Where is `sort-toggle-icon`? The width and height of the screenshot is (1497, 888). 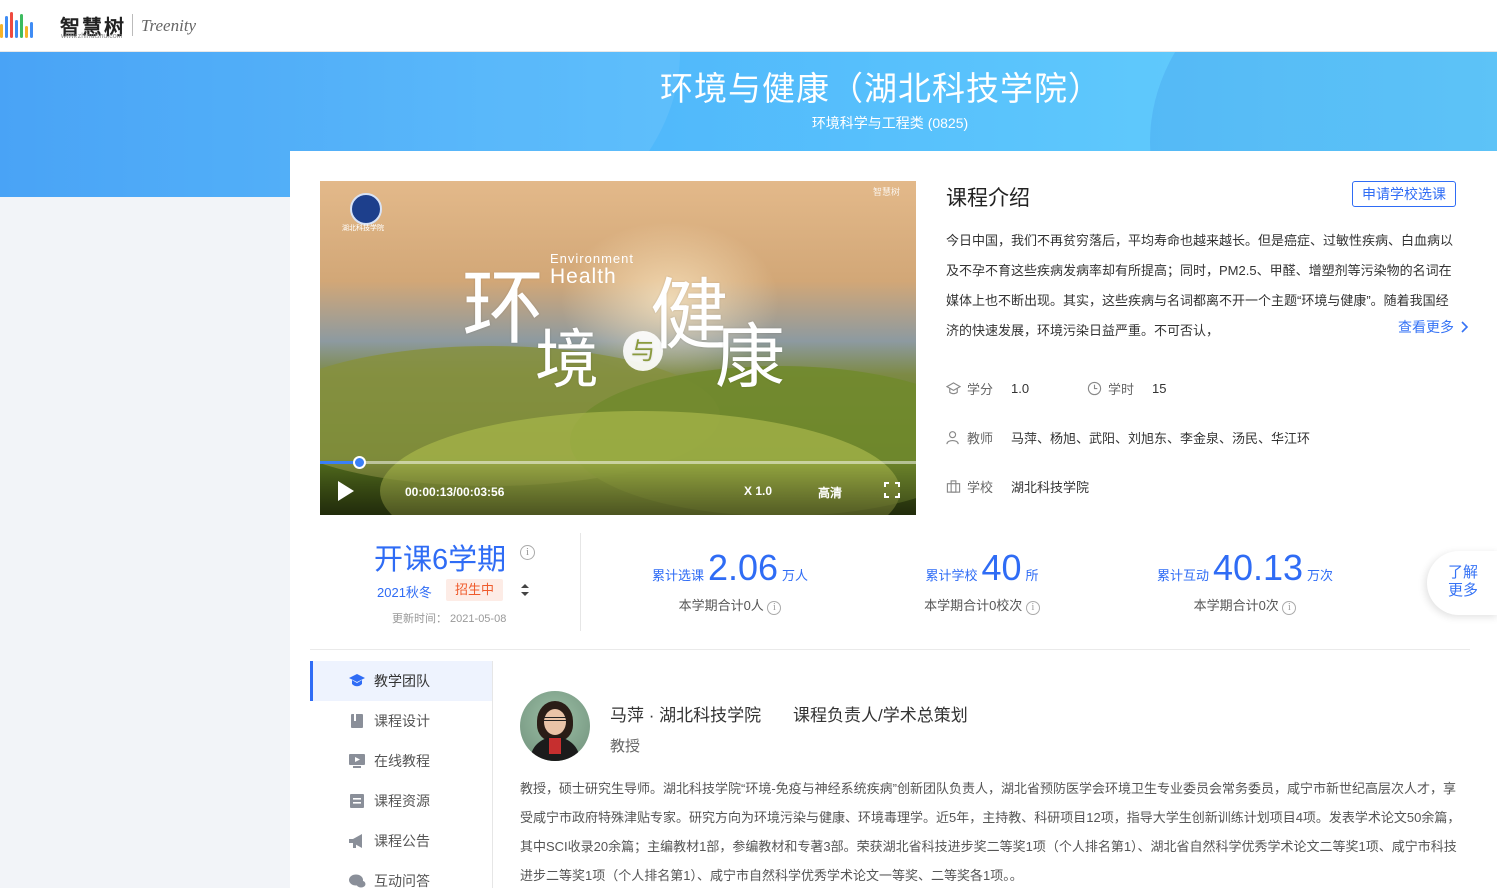 sort-toggle-icon is located at coordinates (525, 590).